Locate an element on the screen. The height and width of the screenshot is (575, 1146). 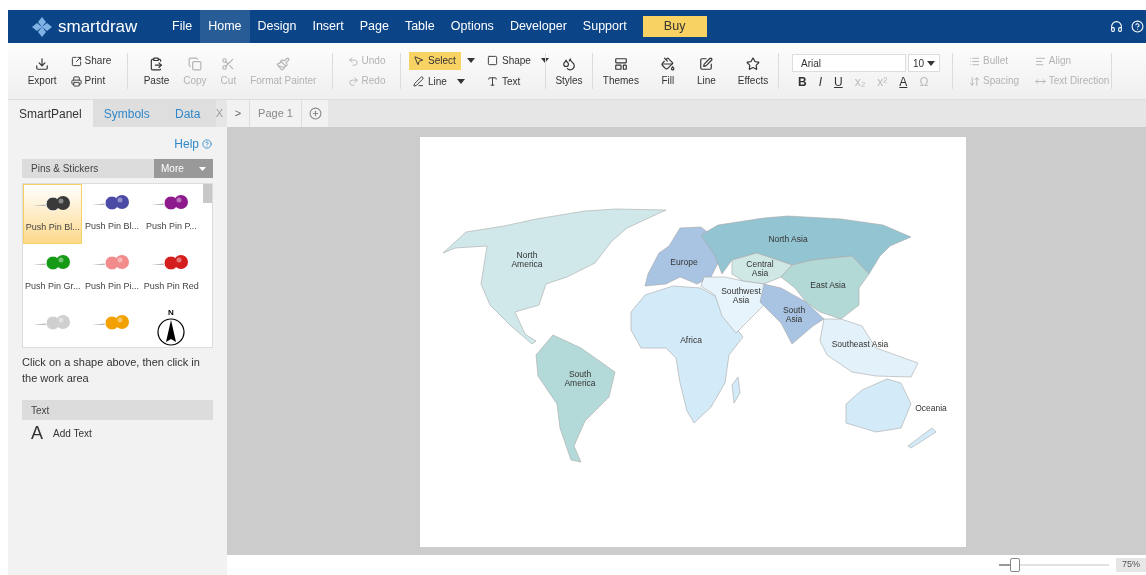
line-button: Line is located at coordinates (706, 71).